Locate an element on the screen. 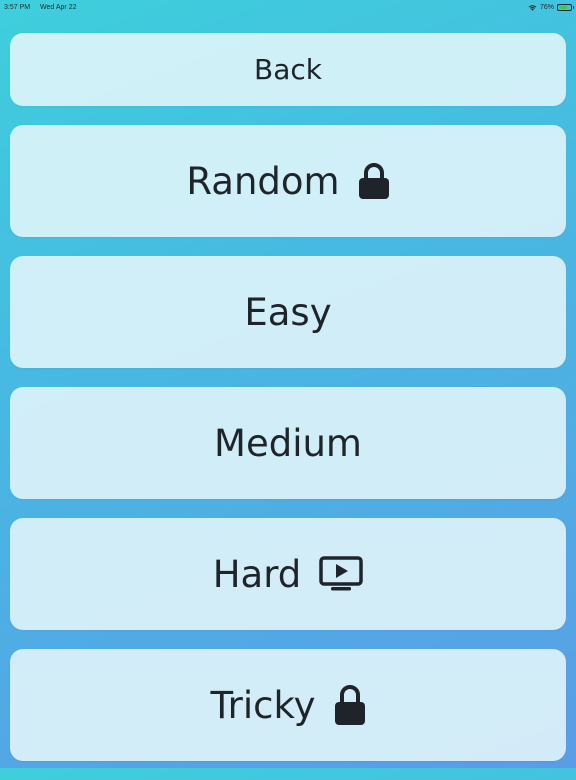 This screenshot has height=780, width=576. battery-fill is located at coordinates (563, 7).